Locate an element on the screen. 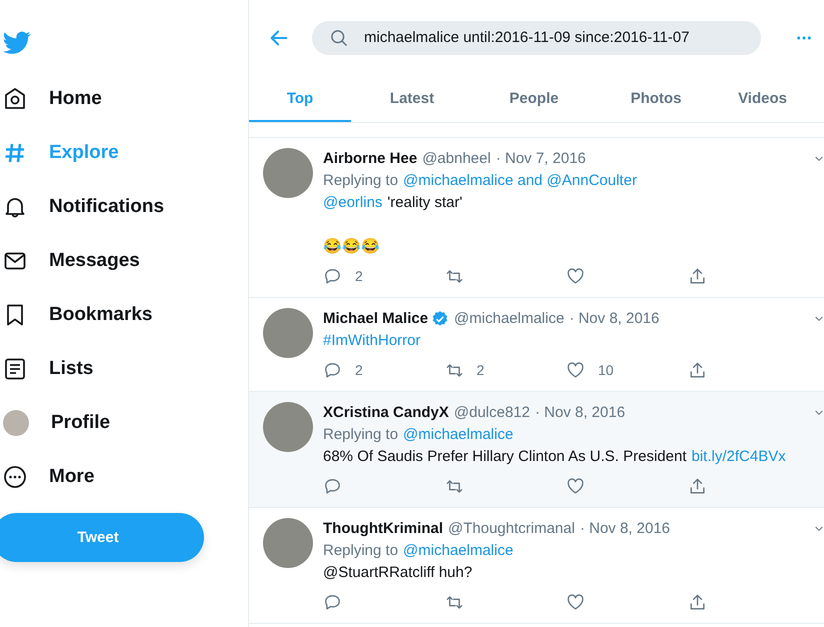 The width and height of the screenshot is (824, 627). nav-item: More is located at coordinates (47, 477).